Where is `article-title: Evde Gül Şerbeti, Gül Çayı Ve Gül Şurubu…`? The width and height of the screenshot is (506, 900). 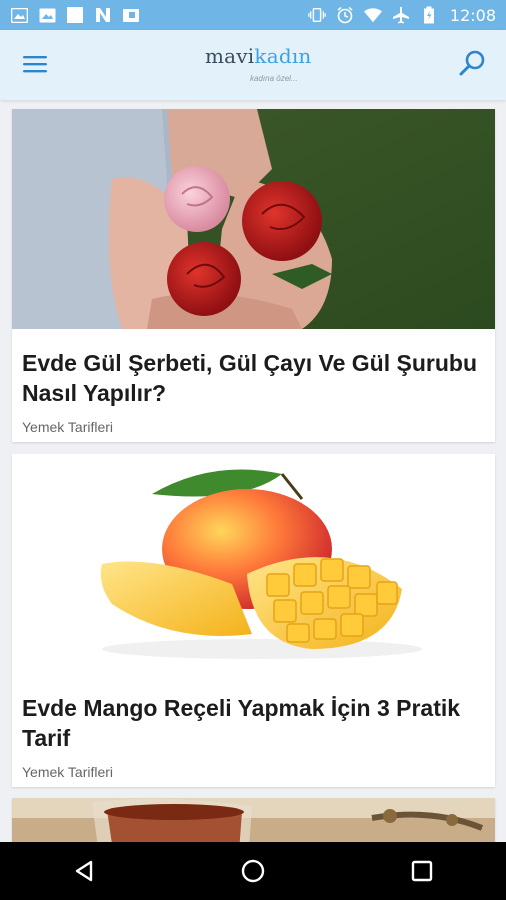 article-title: Evde Gül Şerbeti, Gül Çayı Ve Gül Şurubu… is located at coordinates (254, 378).